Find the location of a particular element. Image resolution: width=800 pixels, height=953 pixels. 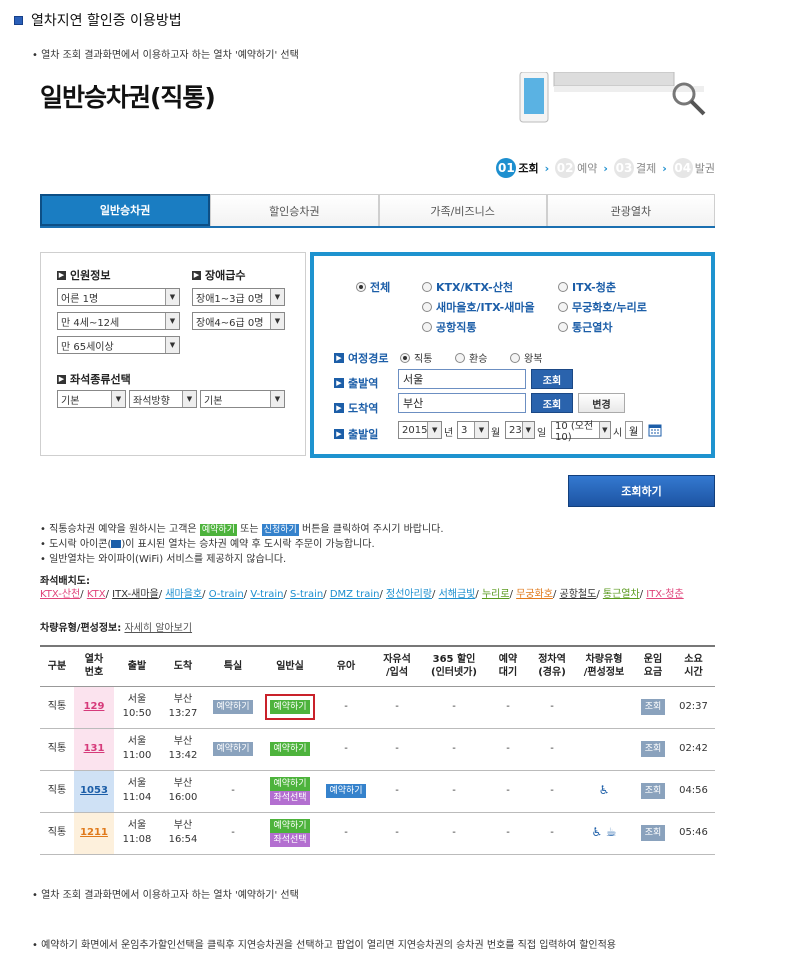

train-number-link: 1211 is located at coordinates (94, 833).